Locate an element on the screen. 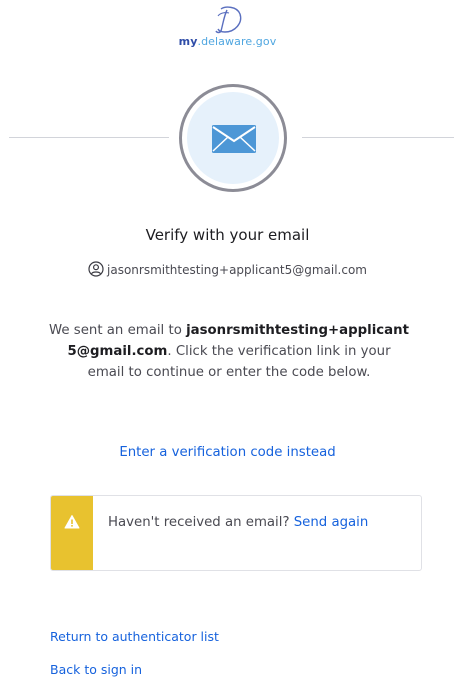  callout-message: Haven't received an email? Send again is located at coordinates (253, 523).